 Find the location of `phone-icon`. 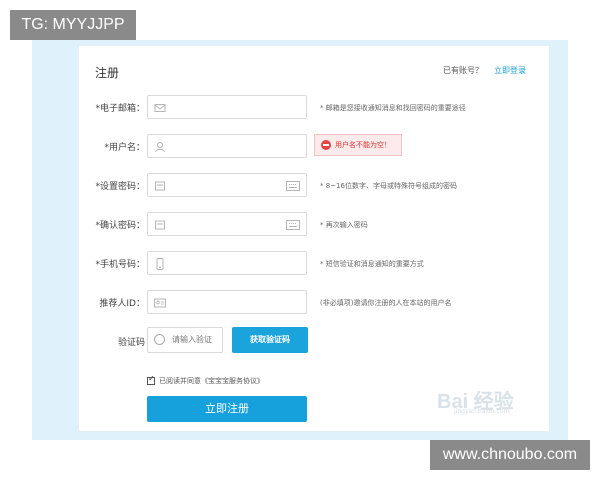

phone-icon is located at coordinates (160, 264).